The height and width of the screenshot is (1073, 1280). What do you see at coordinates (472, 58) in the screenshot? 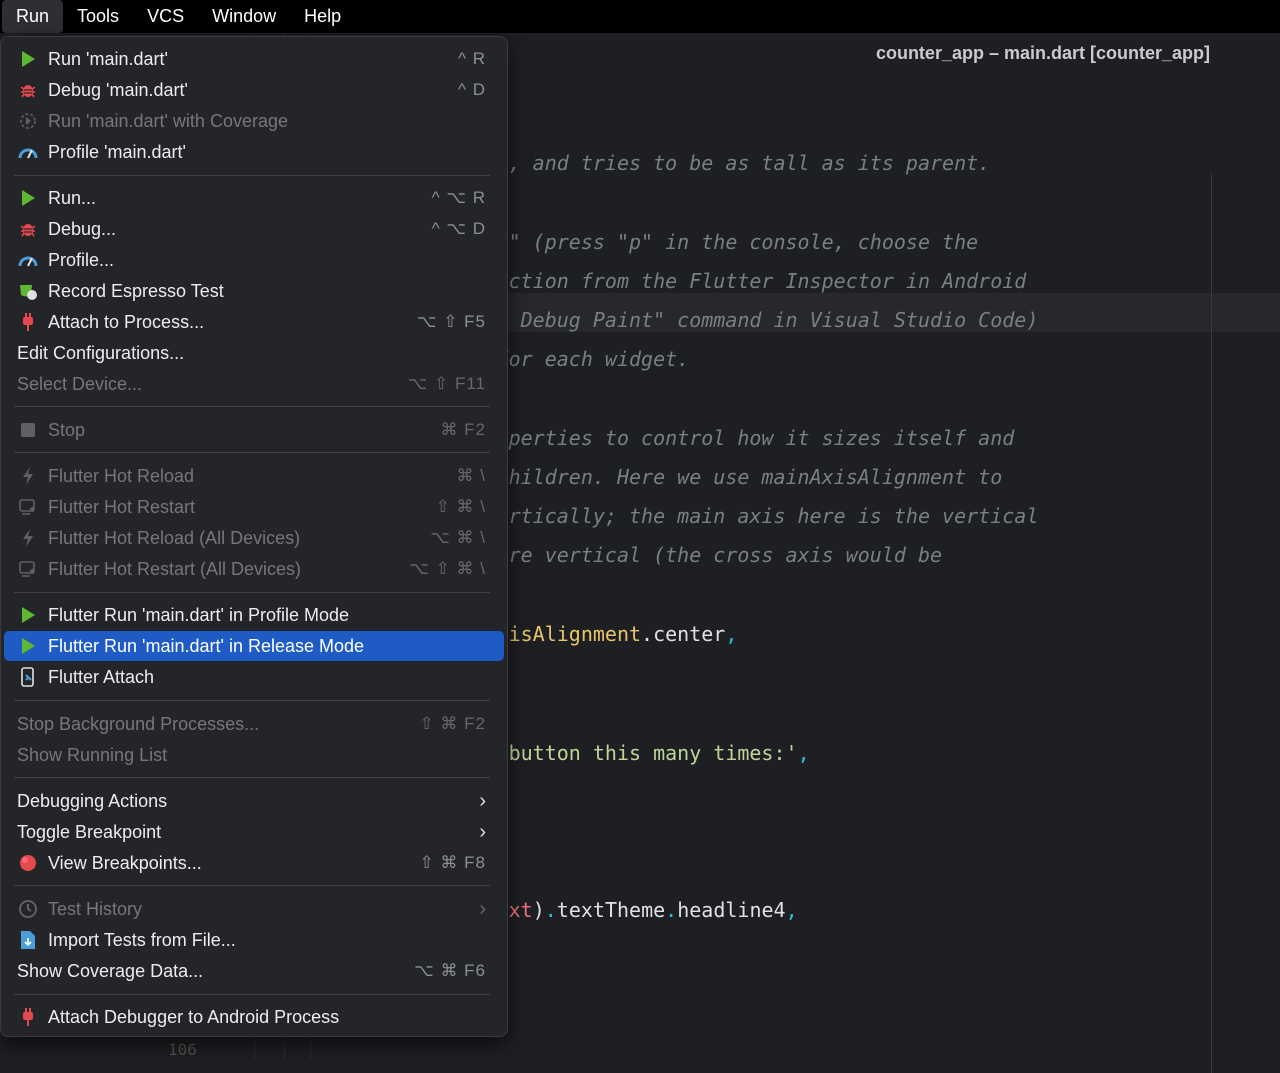
I see `shortcut-hint: ^ R` at bounding box center [472, 58].